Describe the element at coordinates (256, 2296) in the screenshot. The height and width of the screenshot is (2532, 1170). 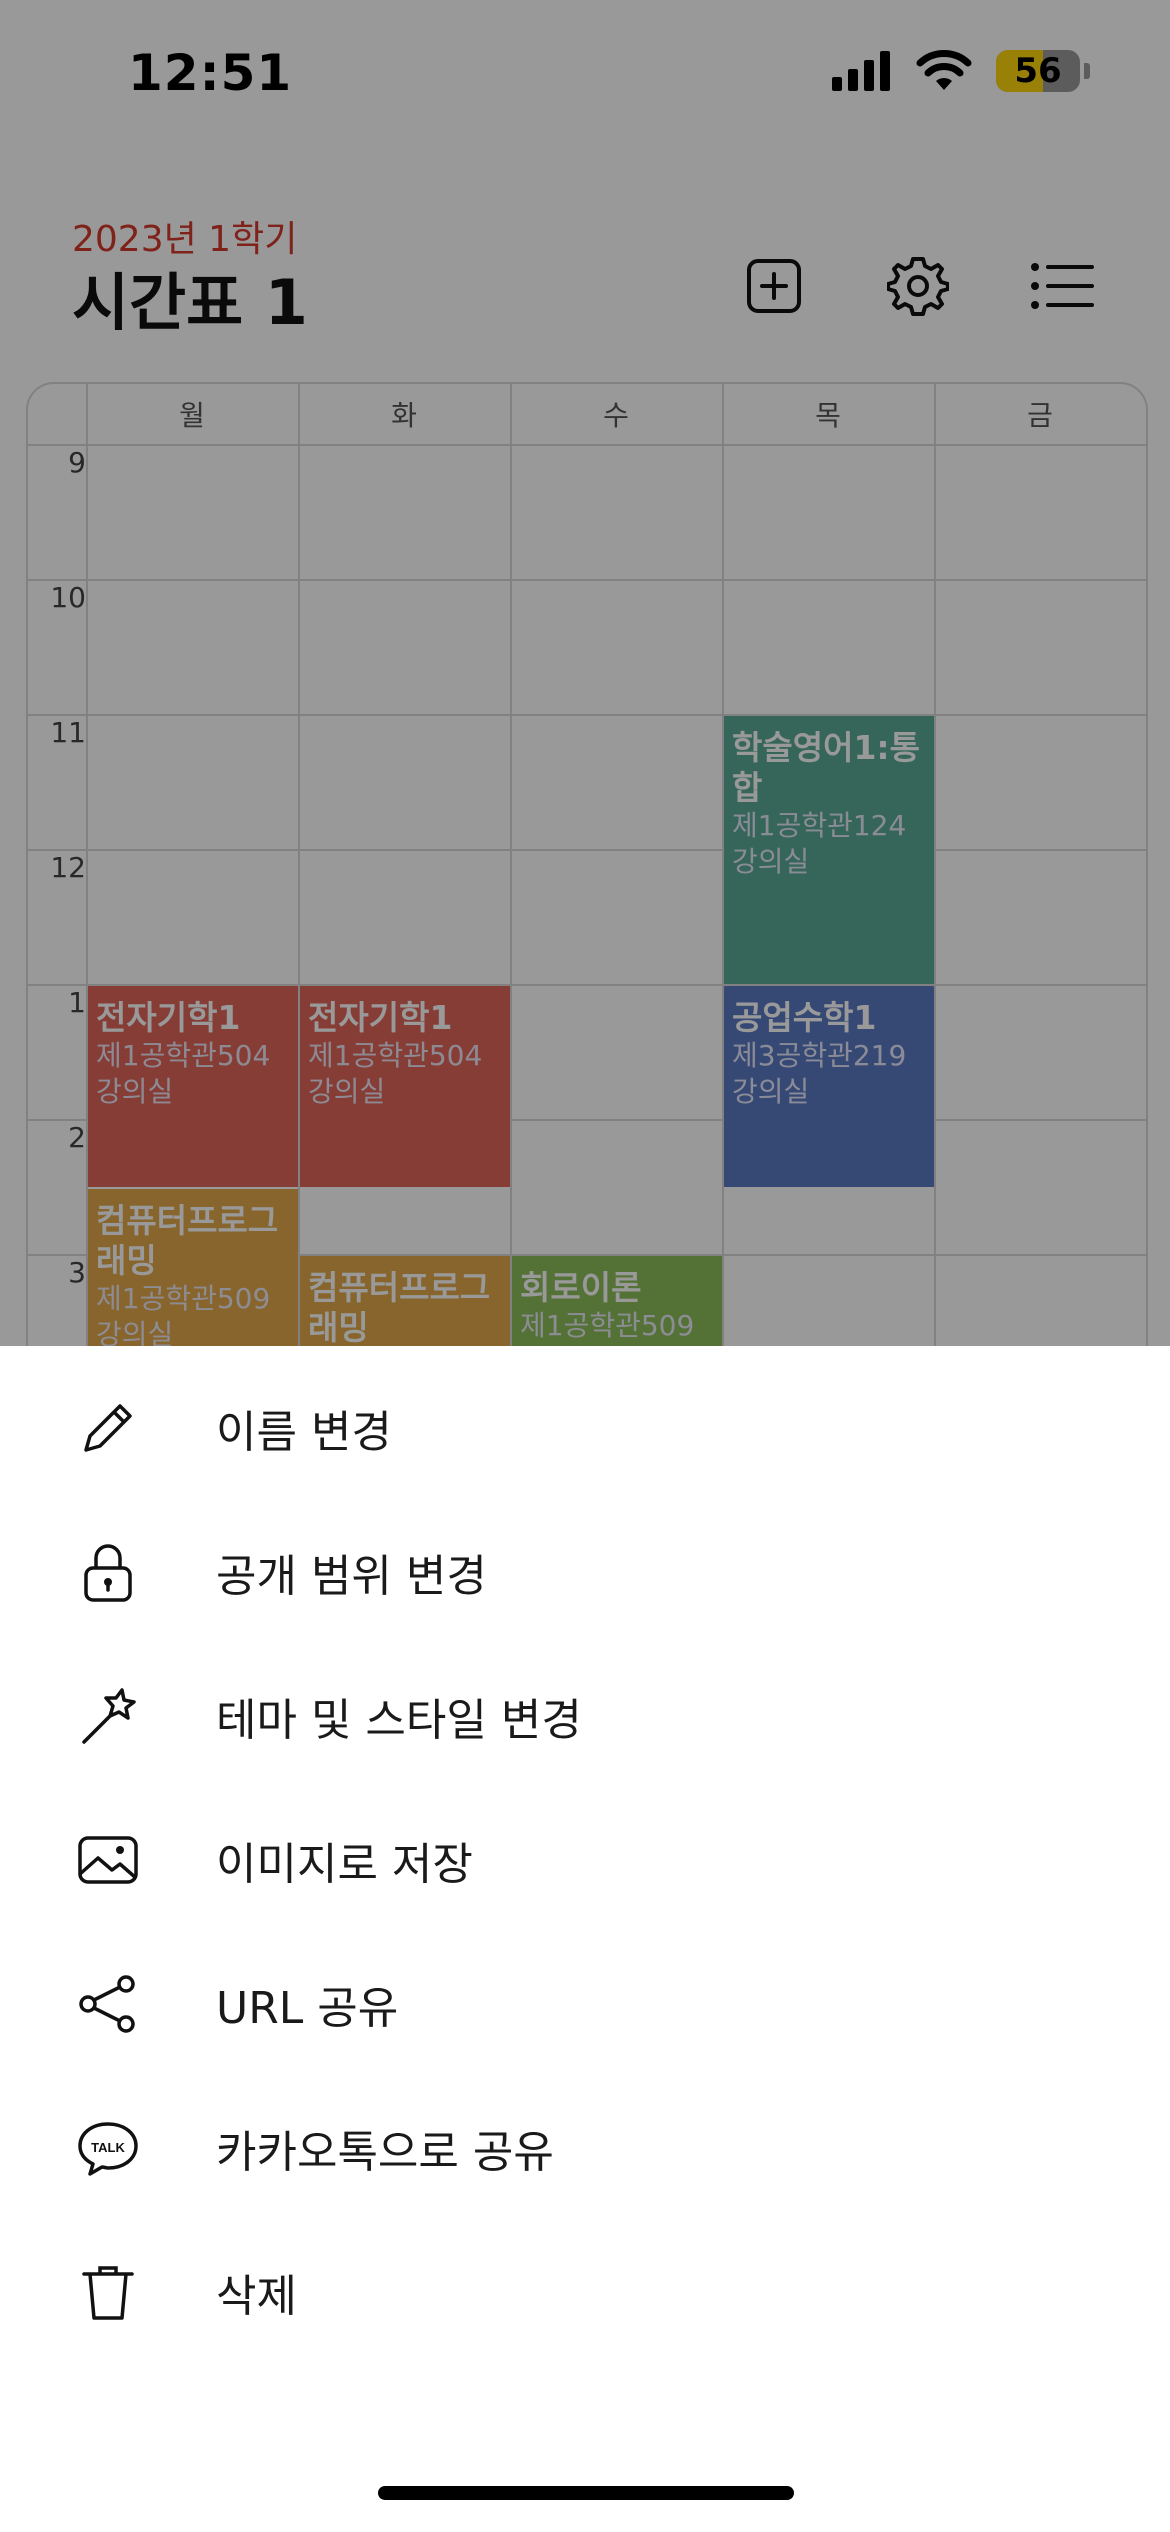
I see `menu-item-label: 삭제` at that location.